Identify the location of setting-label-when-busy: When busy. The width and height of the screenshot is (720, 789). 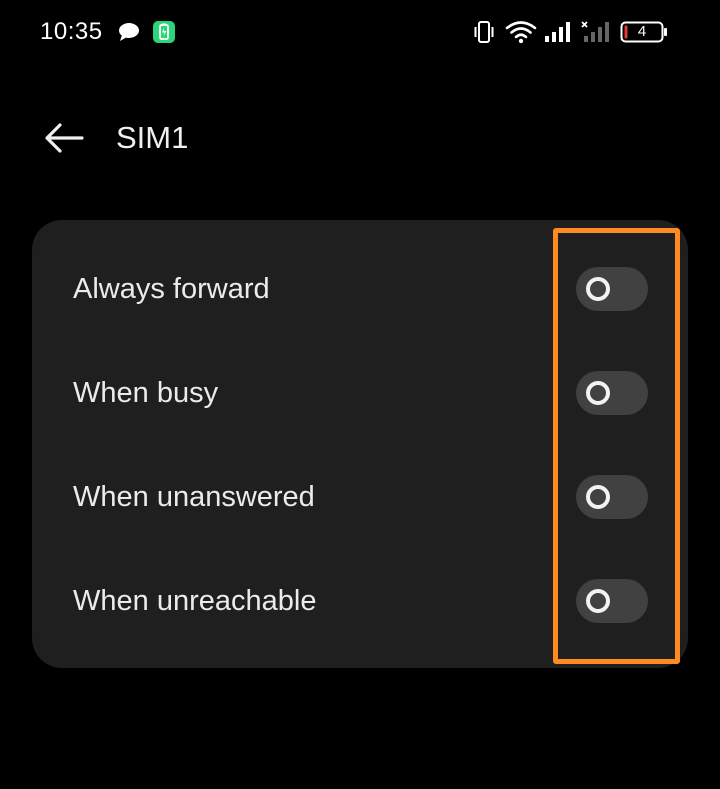
(146, 393).